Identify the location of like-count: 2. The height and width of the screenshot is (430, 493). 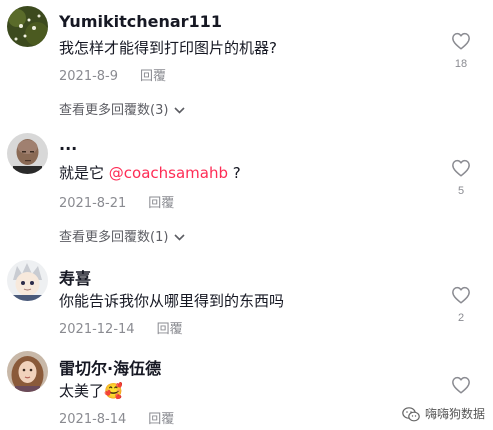
(461, 318).